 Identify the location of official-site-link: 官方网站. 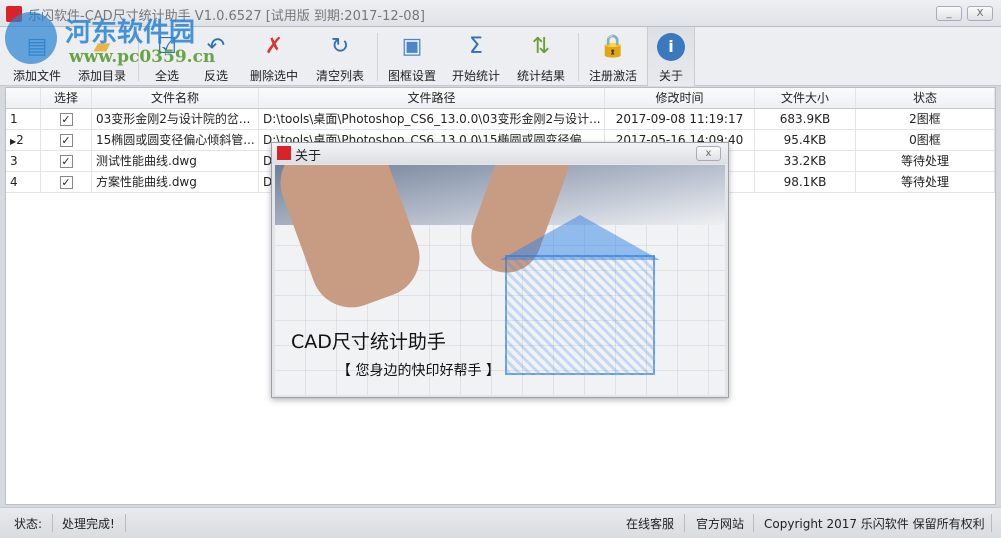
(720, 523).